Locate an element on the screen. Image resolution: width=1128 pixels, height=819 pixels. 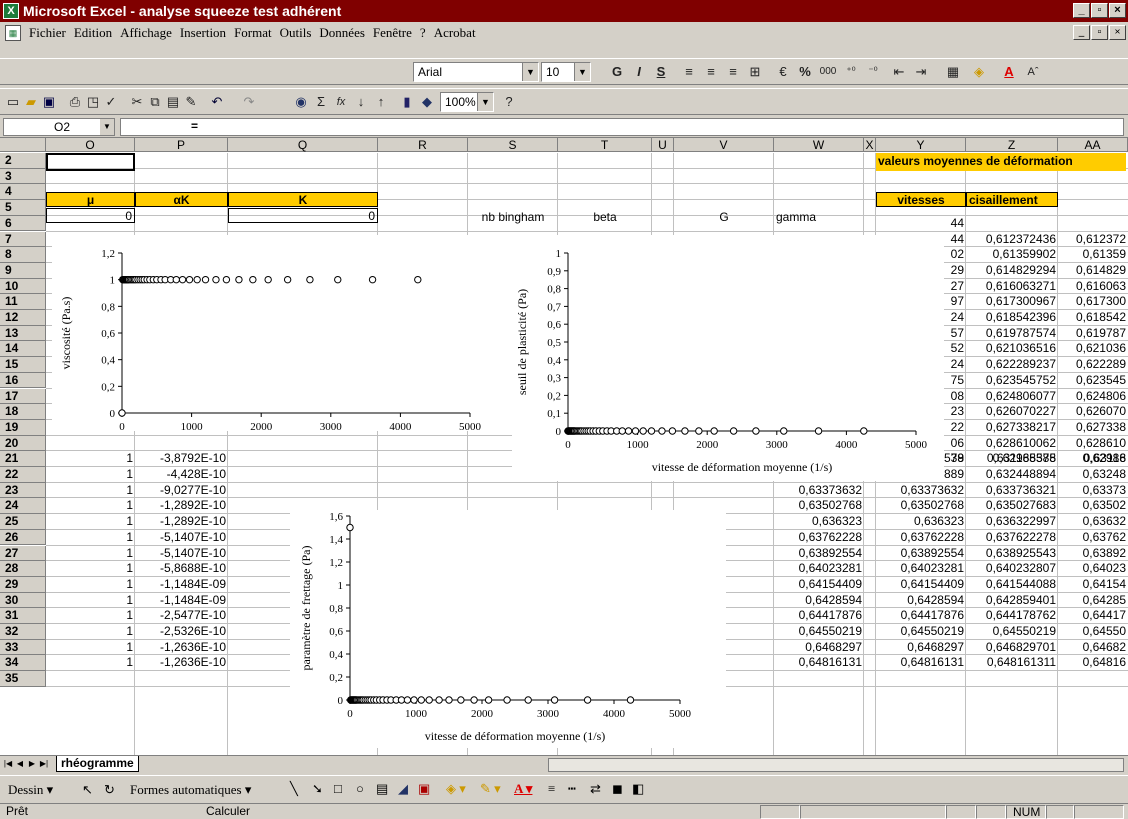
increase-indent-icon: ⇥ is located at coordinates (921, 72).